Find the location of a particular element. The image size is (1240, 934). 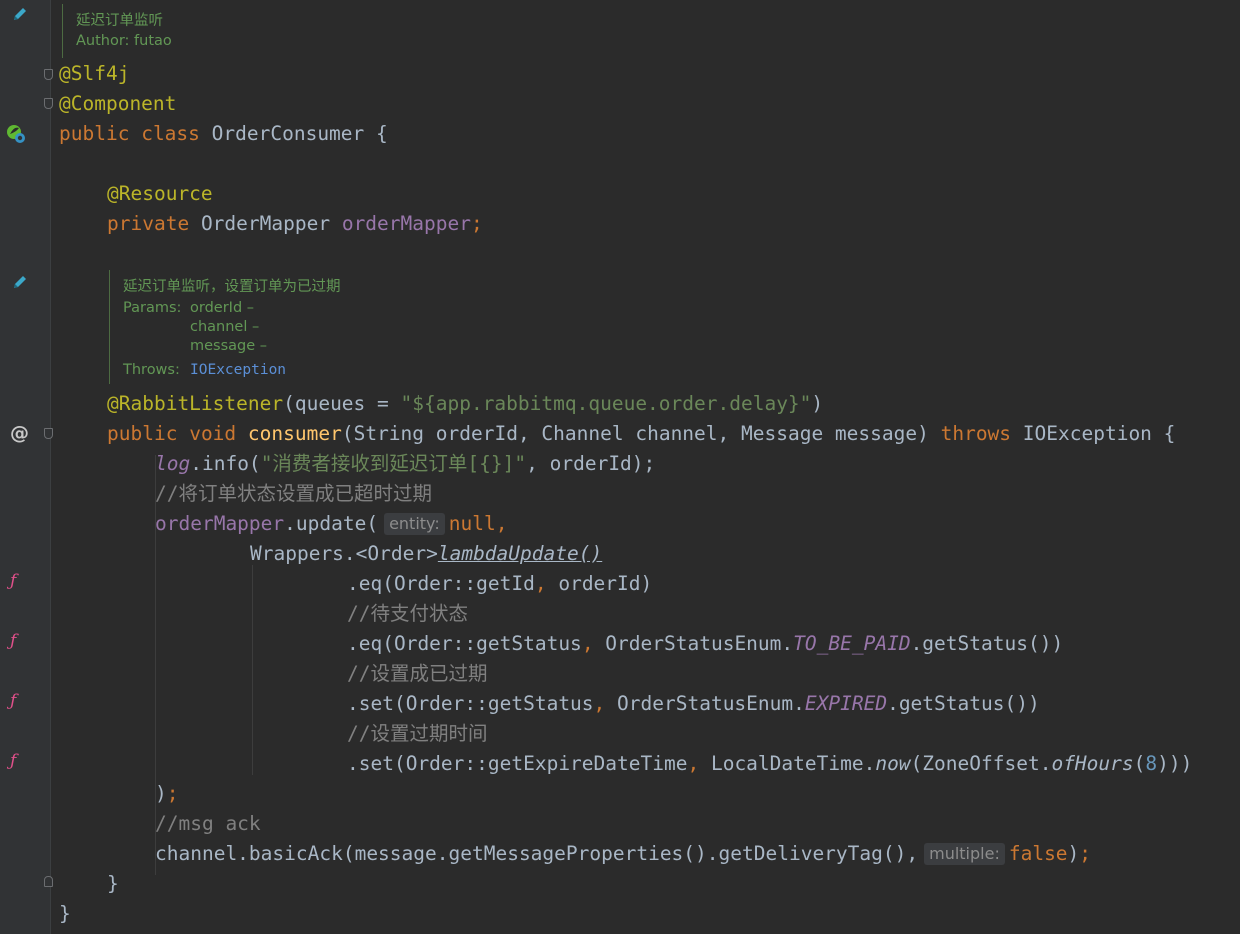

code-line: //设置过期时间 is located at coordinates (417, 734).